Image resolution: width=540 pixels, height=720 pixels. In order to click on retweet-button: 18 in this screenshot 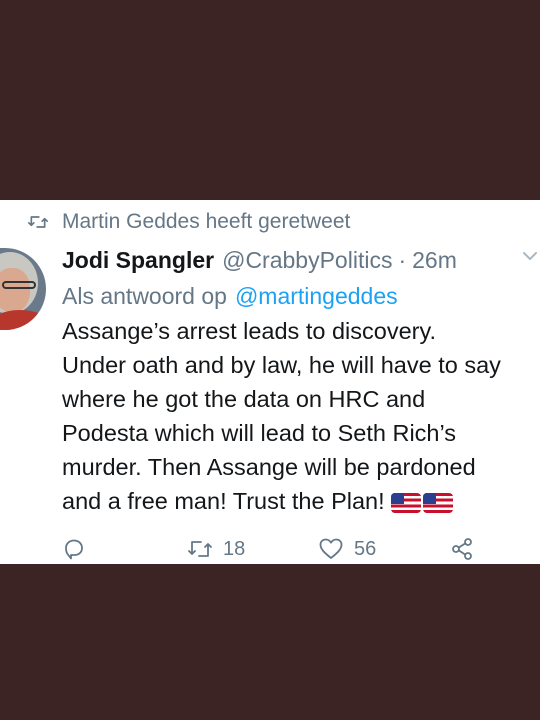, I will do `click(216, 549)`.